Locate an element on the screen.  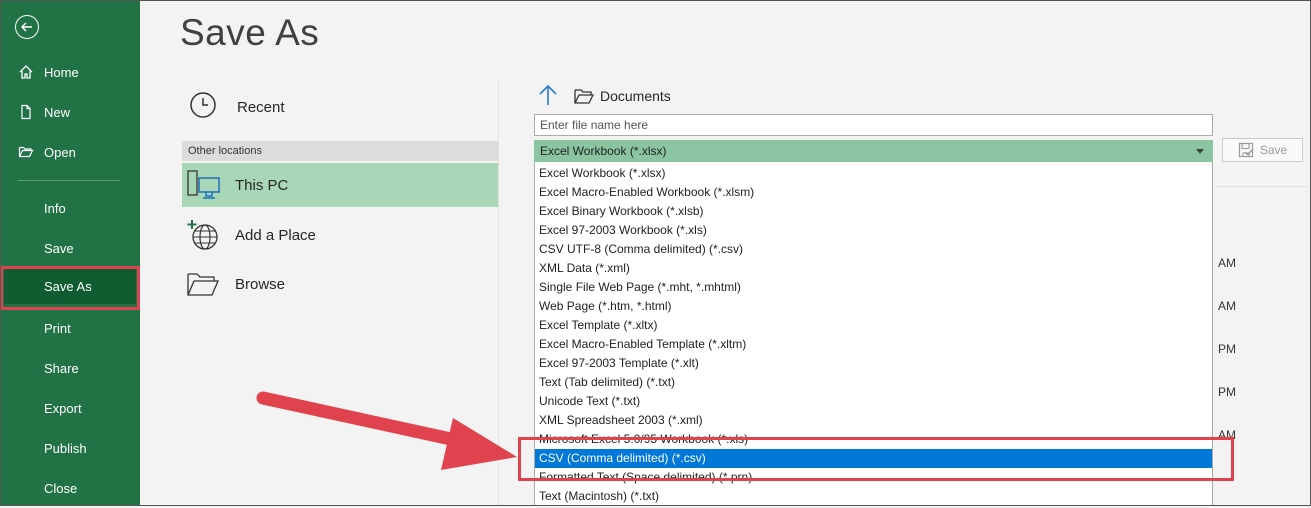
folder-open-icon is located at coordinates (584, 96).